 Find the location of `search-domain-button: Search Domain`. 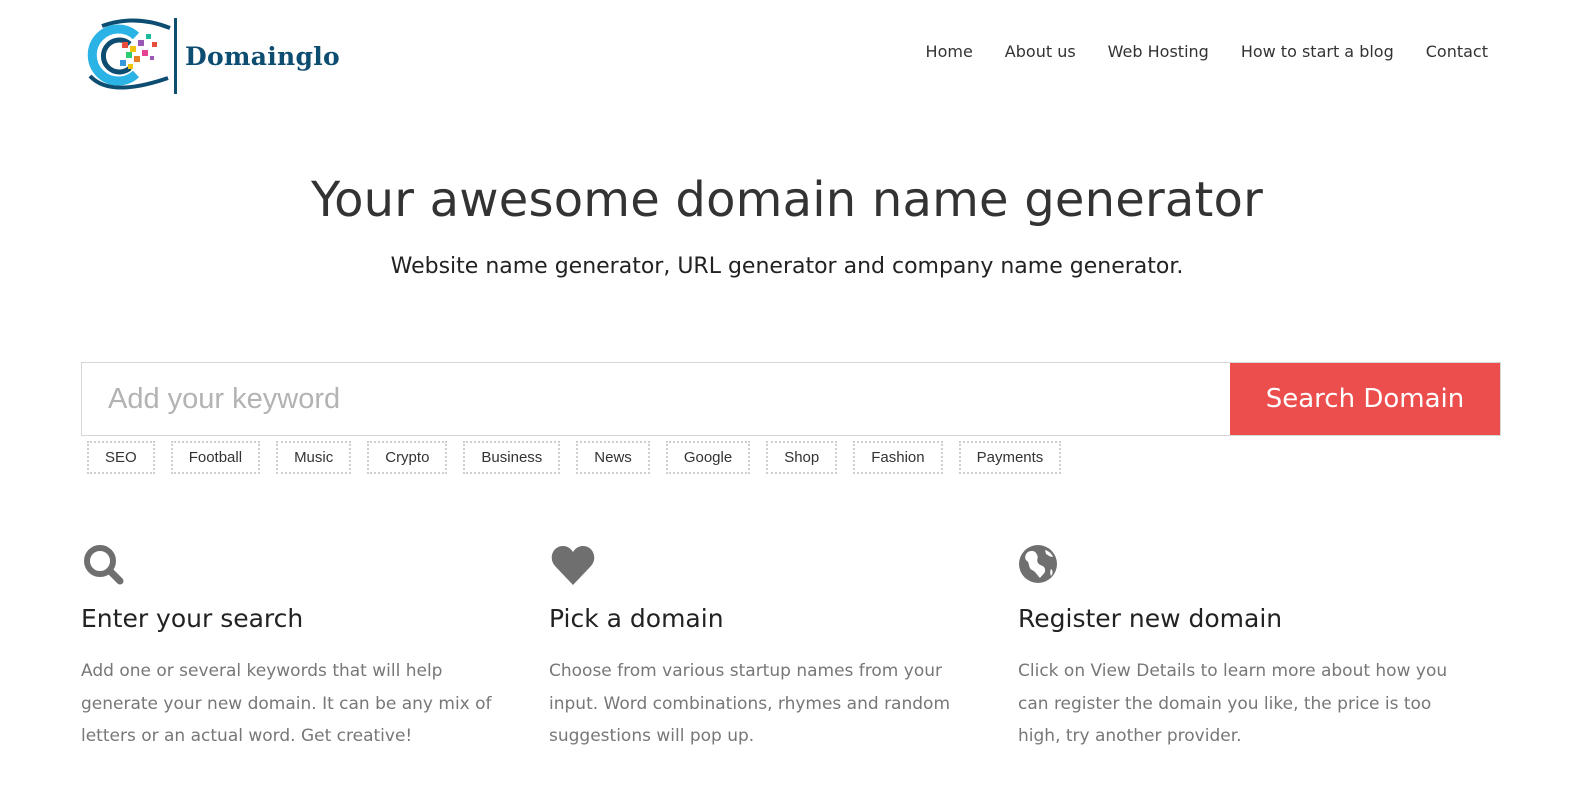

search-domain-button: Search Domain is located at coordinates (1365, 399).